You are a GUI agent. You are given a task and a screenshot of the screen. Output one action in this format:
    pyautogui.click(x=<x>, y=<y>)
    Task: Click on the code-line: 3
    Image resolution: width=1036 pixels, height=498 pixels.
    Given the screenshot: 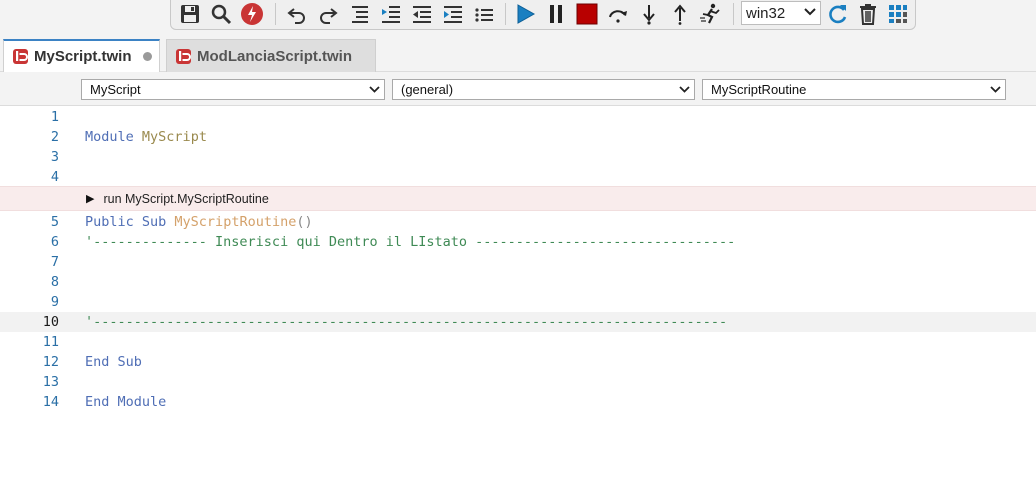 What is the action you would take?
    pyautogui.click(x=518, y=157)
    